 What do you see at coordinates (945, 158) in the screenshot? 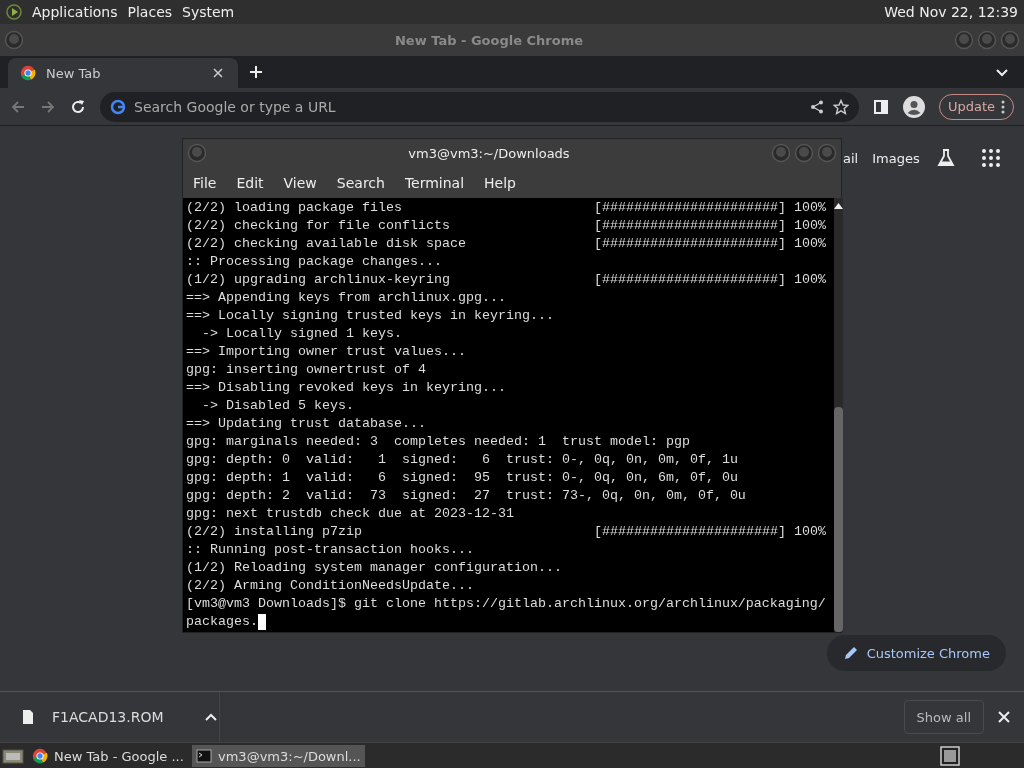
I see `flask-icon` at bounding box center [945, 158].